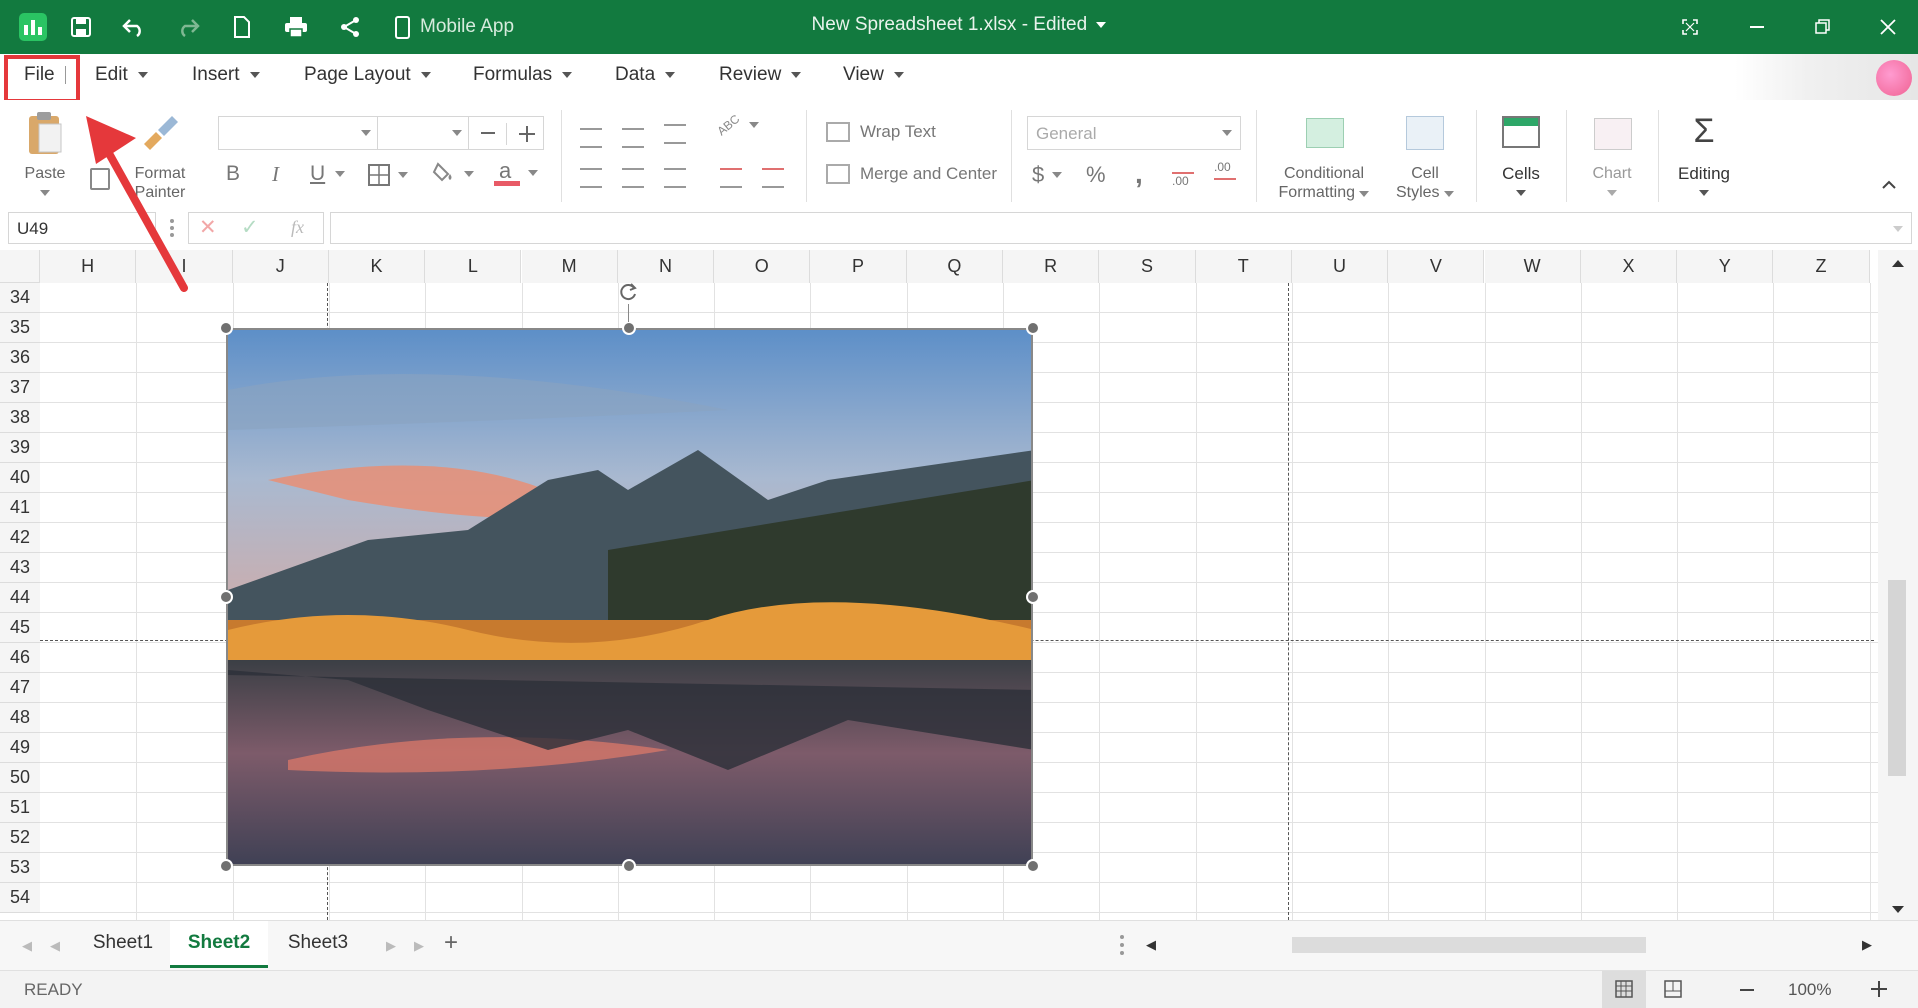 This screenshot has height=1008, width=1918. What do you see at coordinates (20, 808) in the screenshot?
I see `row-header: 51` at bounding box center [20, 808].